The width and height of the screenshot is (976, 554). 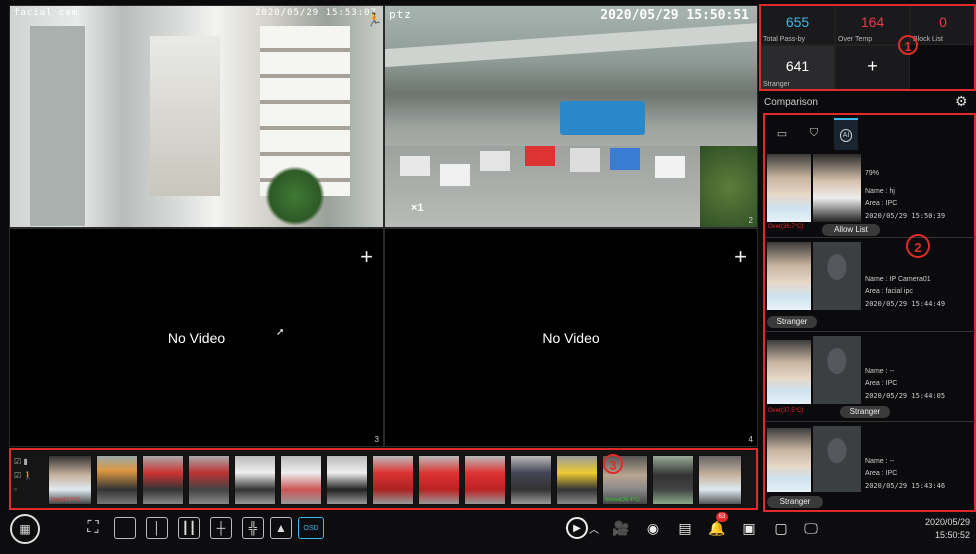 What do you see at coordinates (892, 191) in the screenshot?
I see `record-name: hj` at bounding box center [892, 191].